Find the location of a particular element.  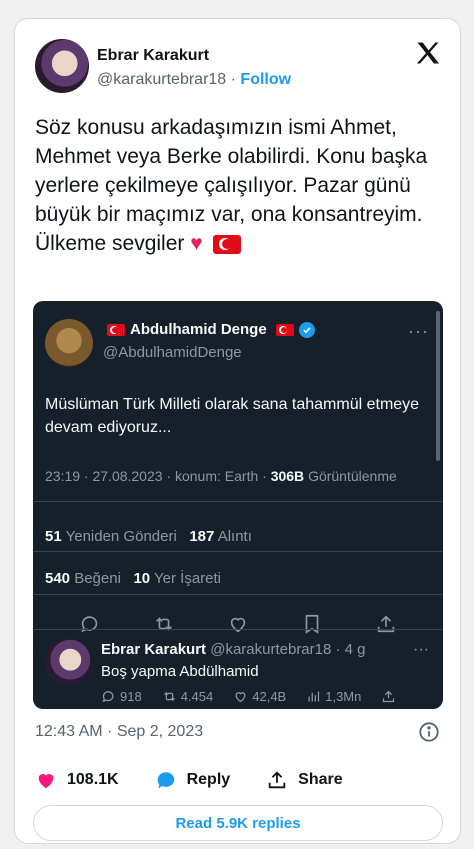

author-handle-row: @karakurtebrar18 · Follow is located at coordinates (194, 80).